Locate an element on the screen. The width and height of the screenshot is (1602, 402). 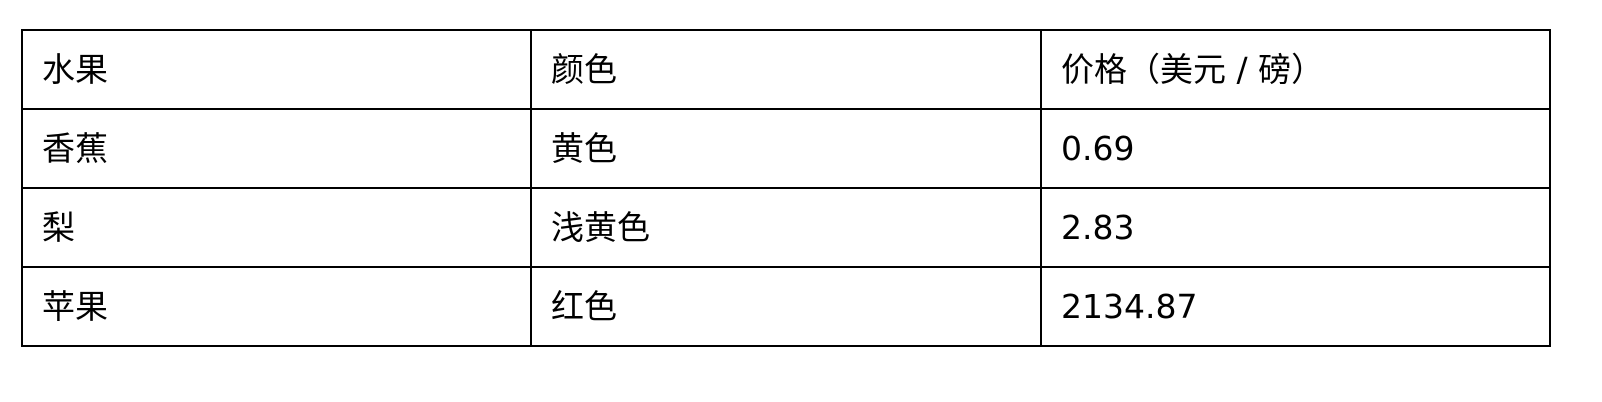
cell-color: 红色 is located at coordinates (786, 306).